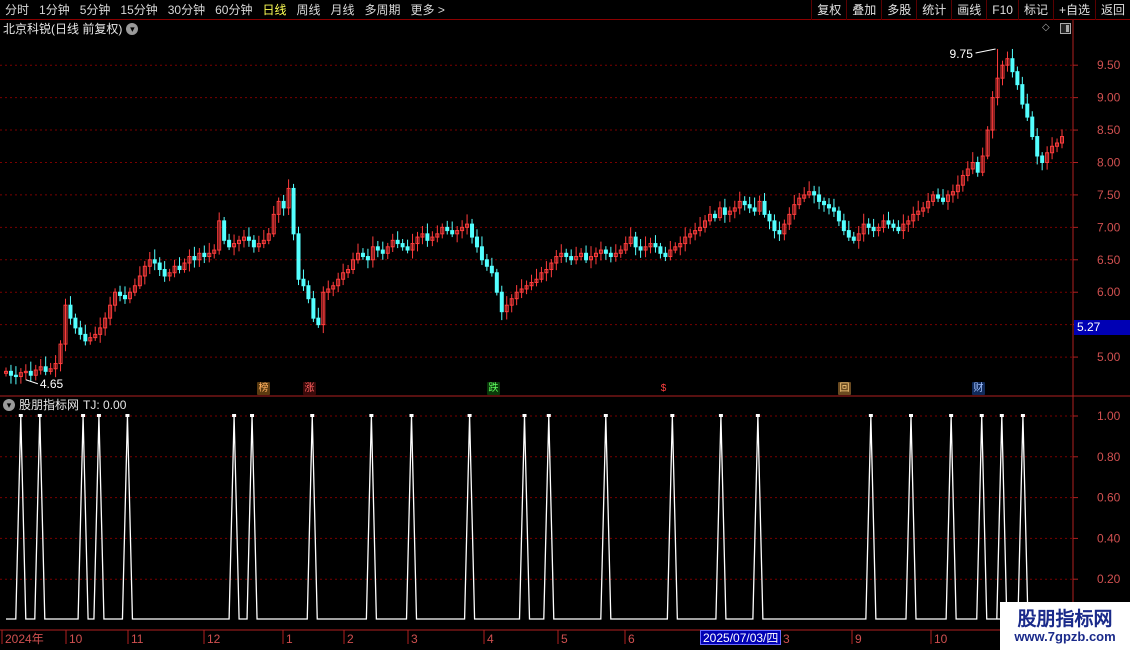  What do you see at coordinates (985, 51) in the screenshot?
I see `high-arrow` at bounding box center [985, 51].